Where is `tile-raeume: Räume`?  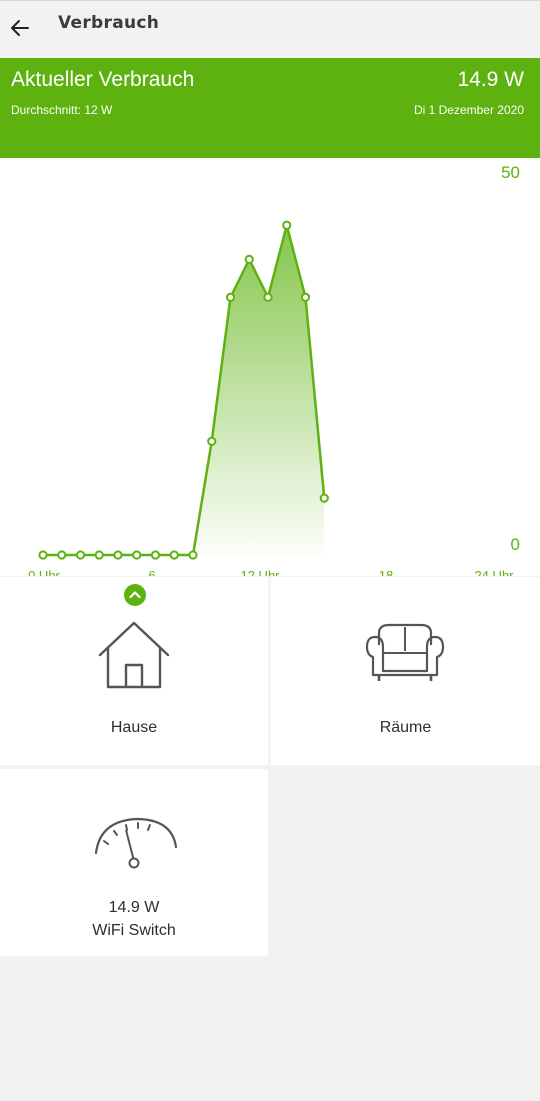
tile-raeume: Räume is located at coordinates (405, 671).